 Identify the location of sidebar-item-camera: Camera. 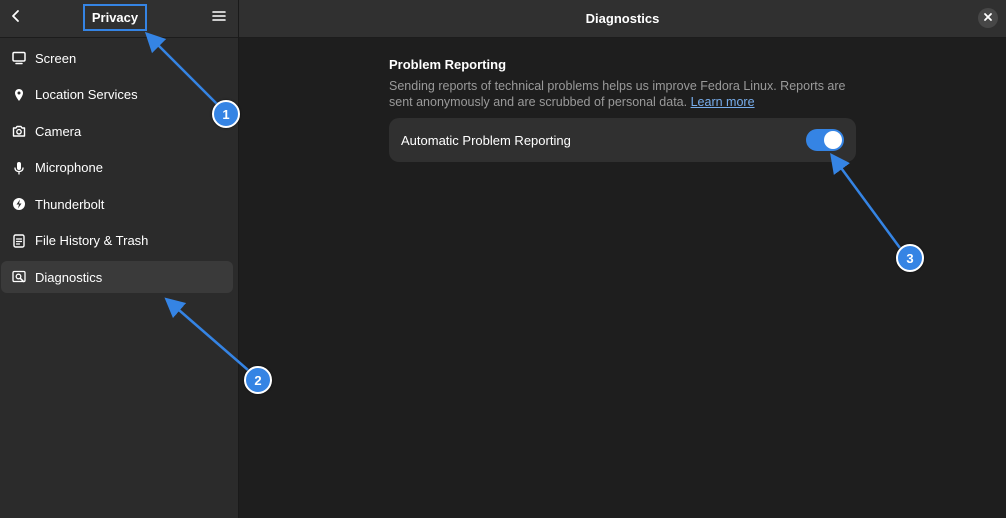
(117, 131).